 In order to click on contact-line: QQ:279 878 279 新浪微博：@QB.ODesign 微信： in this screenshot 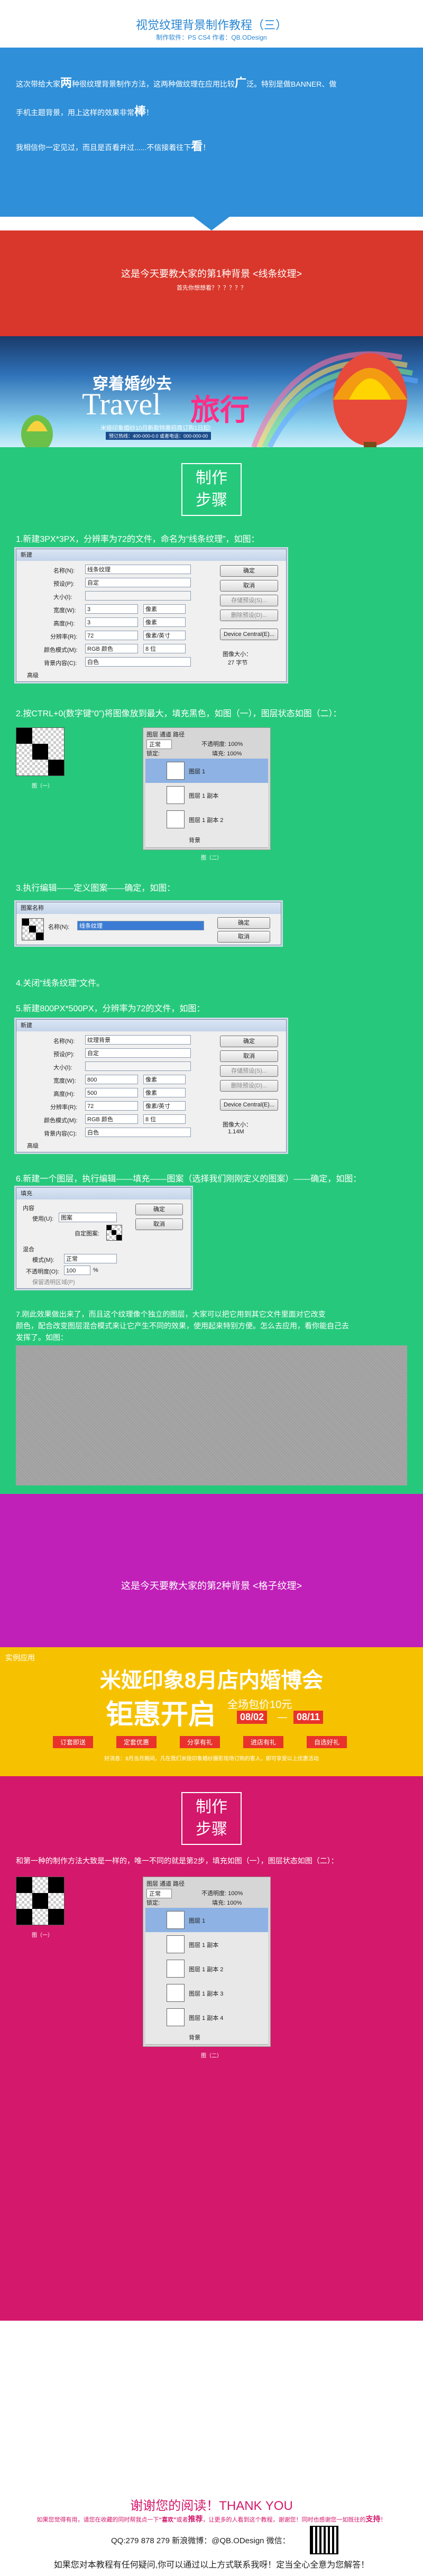, I will do `click(201, 2540)`.